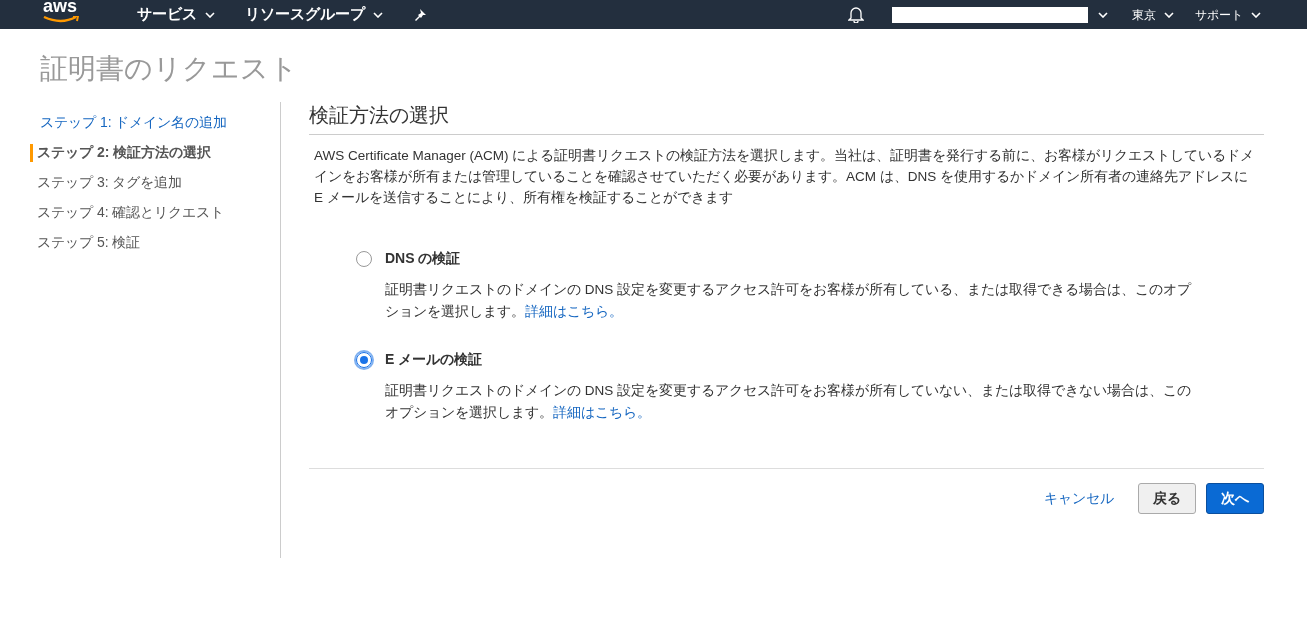 This screenshot has width=1307, height=632. Describe the element at coordinates (1153, 14) in the screenshot. I see `region-menu: 東京` at that location.